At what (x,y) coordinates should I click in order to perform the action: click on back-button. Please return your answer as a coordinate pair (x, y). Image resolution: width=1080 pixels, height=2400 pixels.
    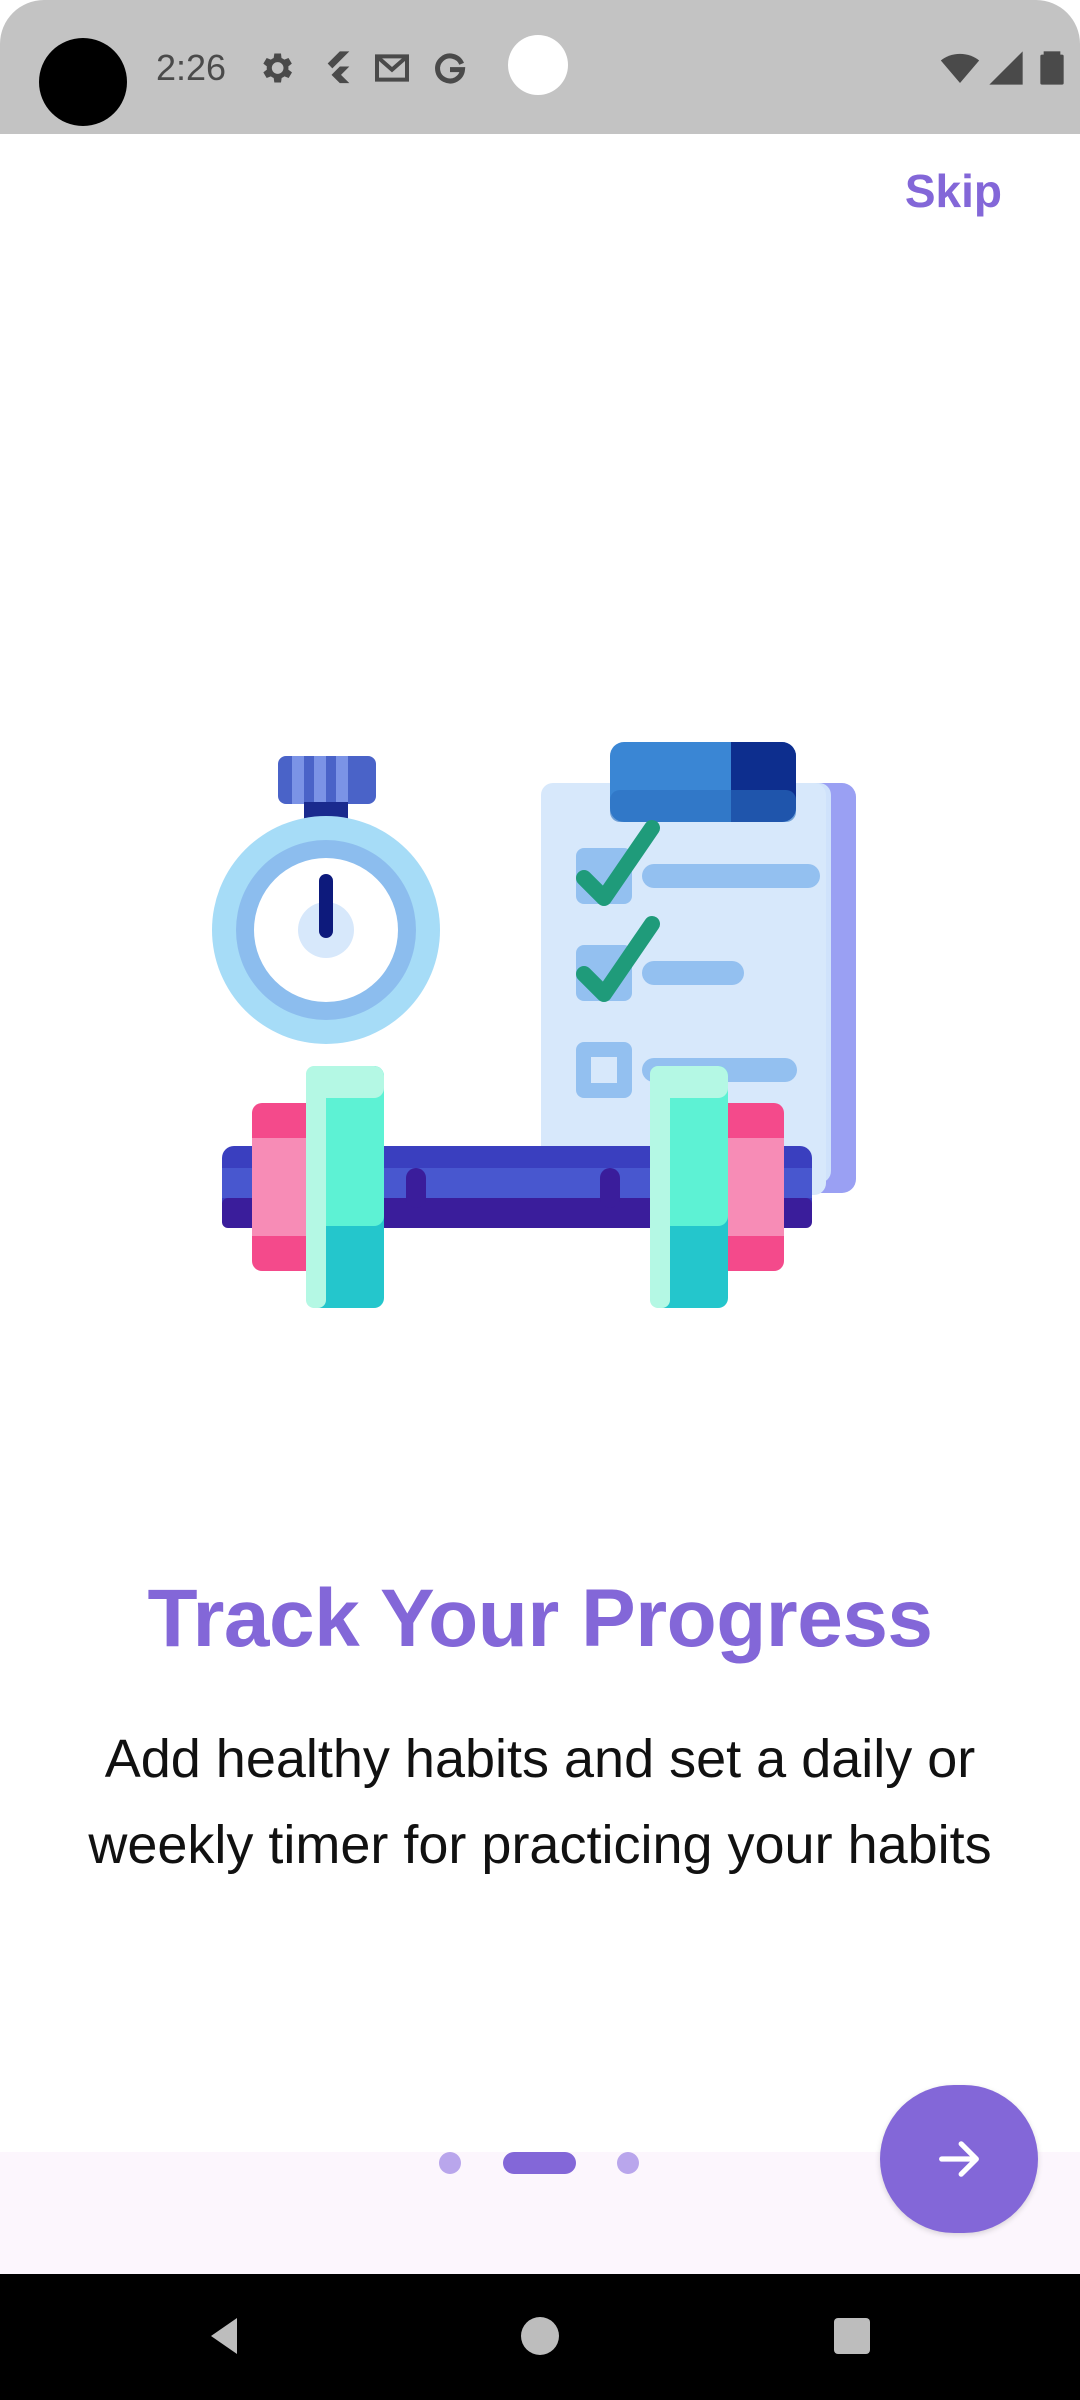
    Looking at the image, I should click on (225, 2336).